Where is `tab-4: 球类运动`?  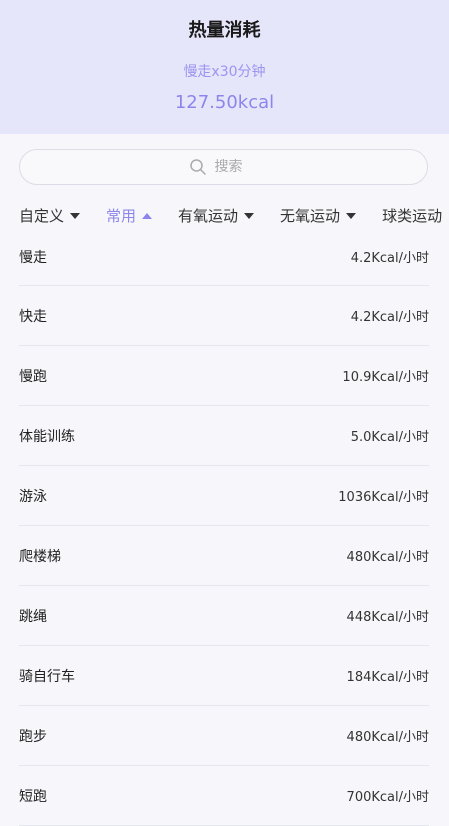
tab-4: 球类运动 is located at coordinates (412, 215).